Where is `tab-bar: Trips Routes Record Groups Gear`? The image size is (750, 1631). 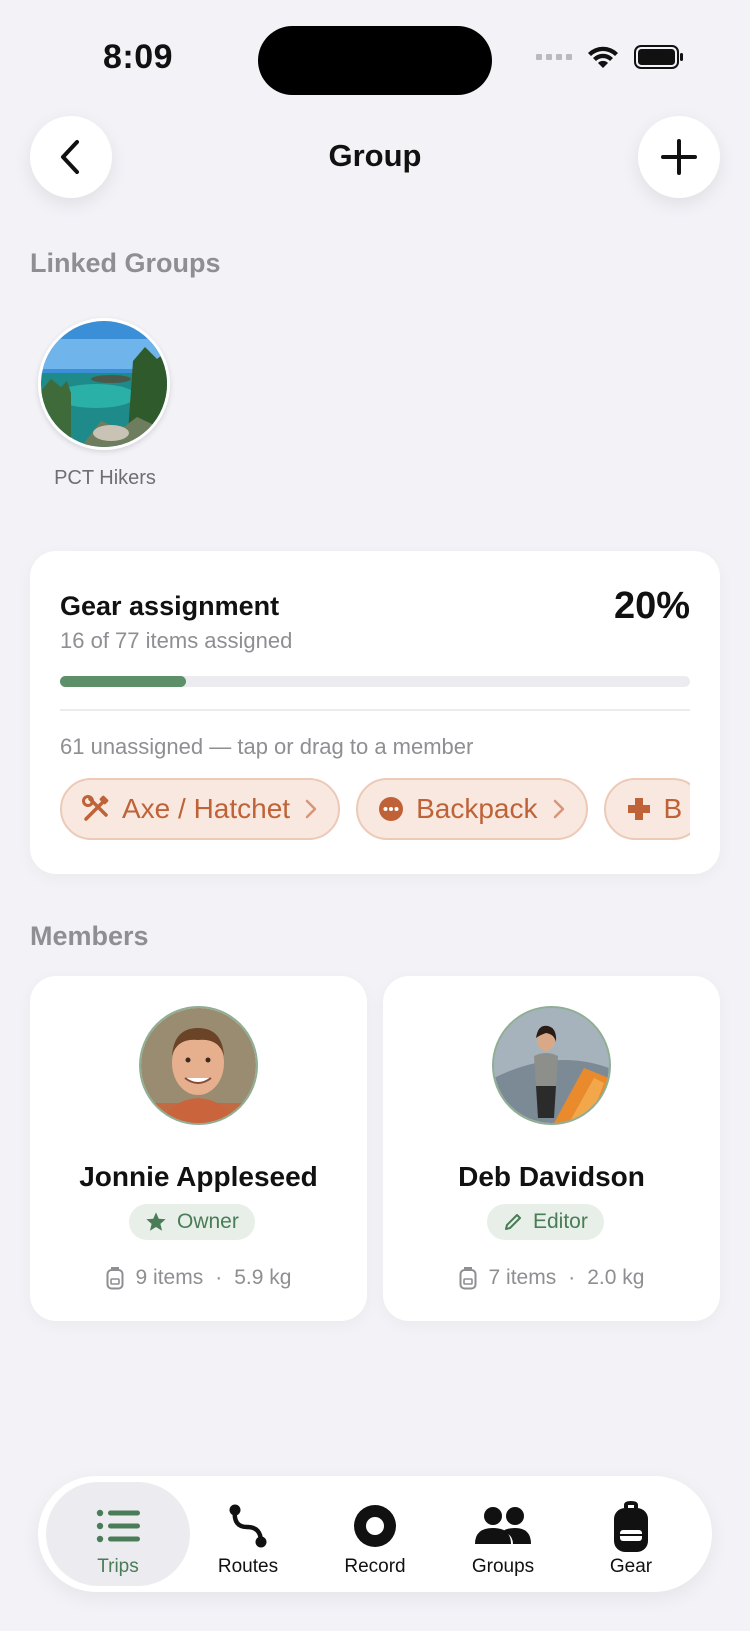 tab-bar: Trips Routes Record Groups Gear is located at coordinates (375, 1534).